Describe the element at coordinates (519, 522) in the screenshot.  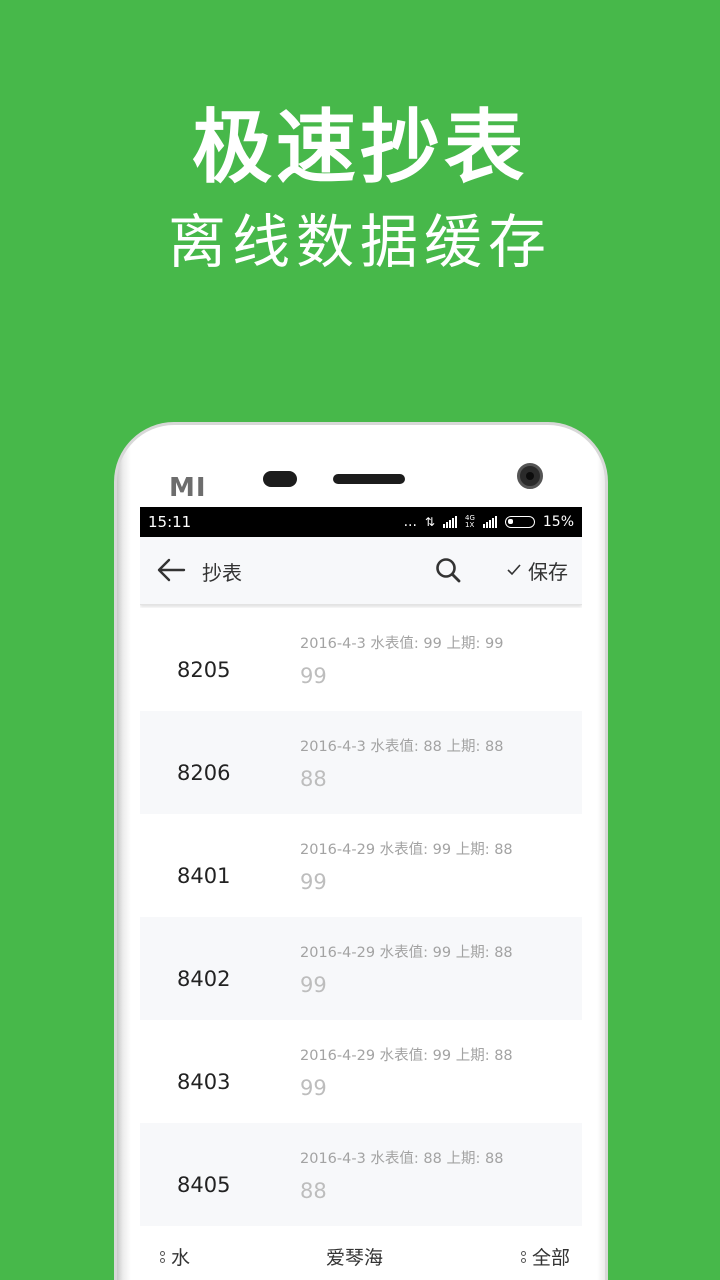
I see `battery-icon` at that location.